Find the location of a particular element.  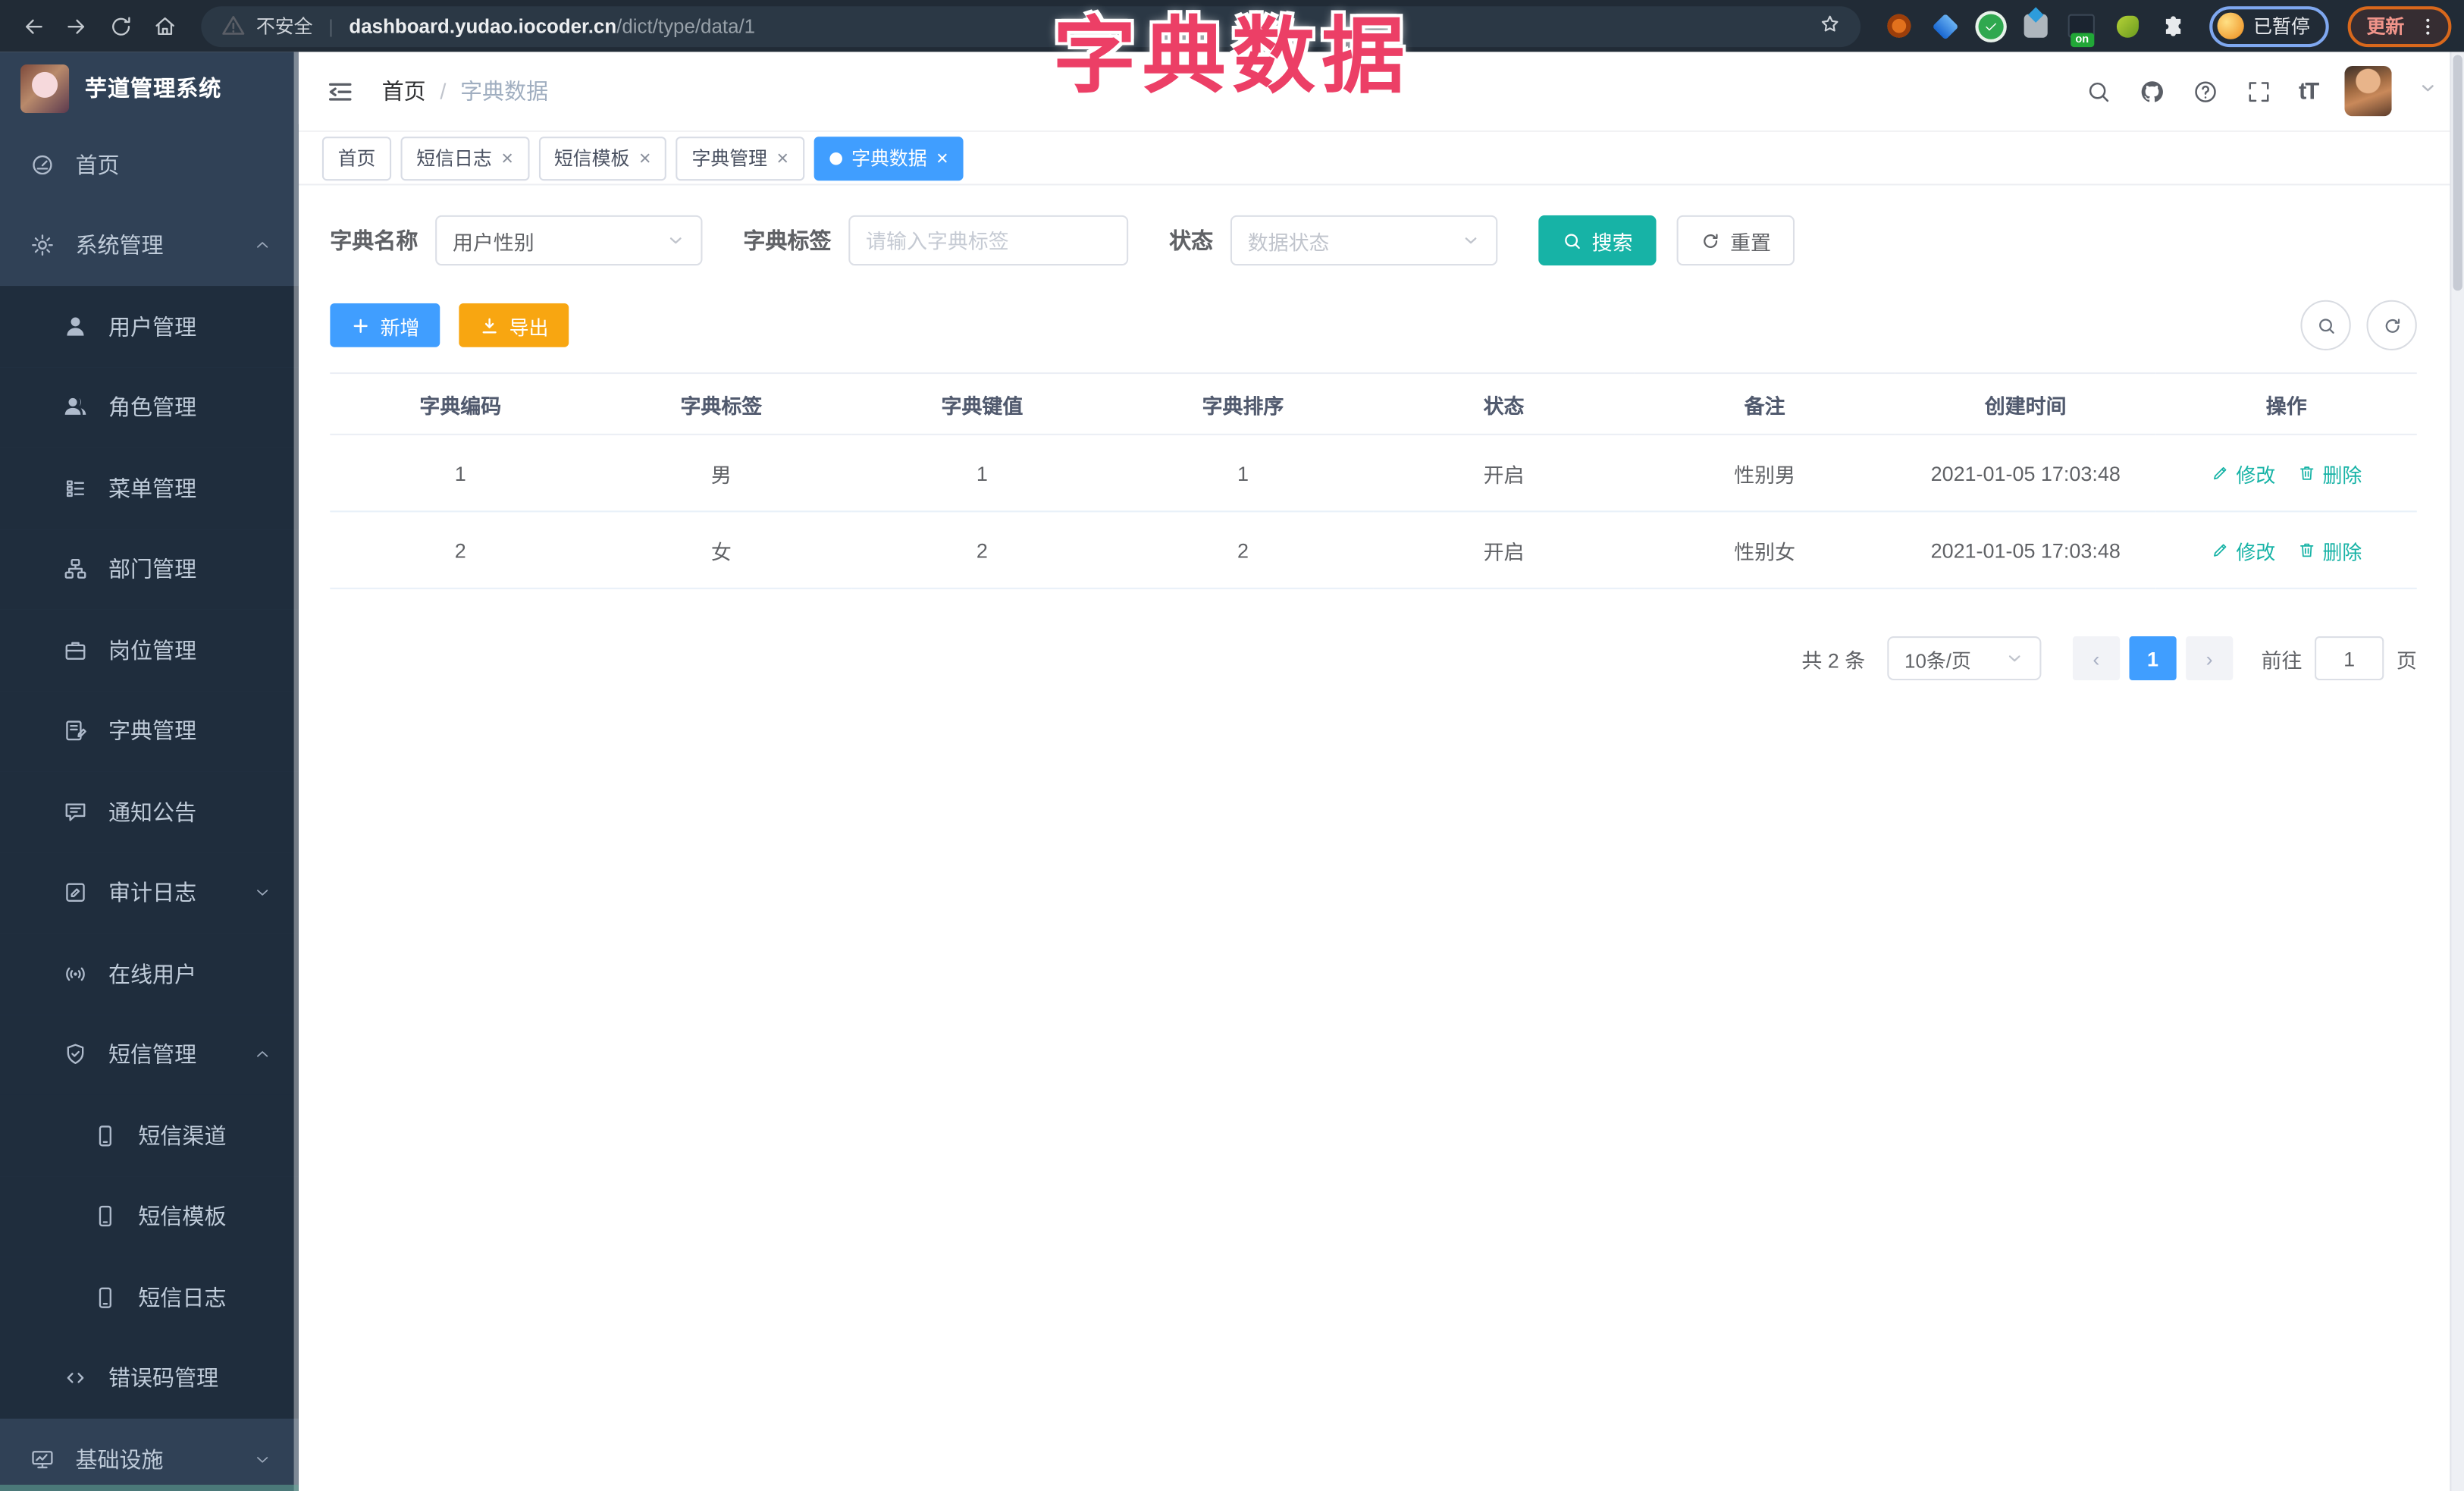

total-count: 共 2 条 is located at coordinates (1833, 660).